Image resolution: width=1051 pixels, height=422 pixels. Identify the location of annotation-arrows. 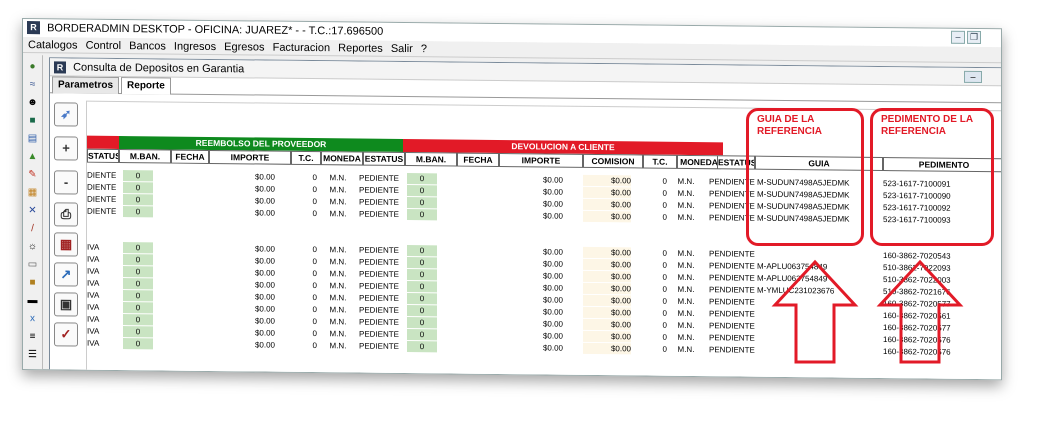
(867, 311).